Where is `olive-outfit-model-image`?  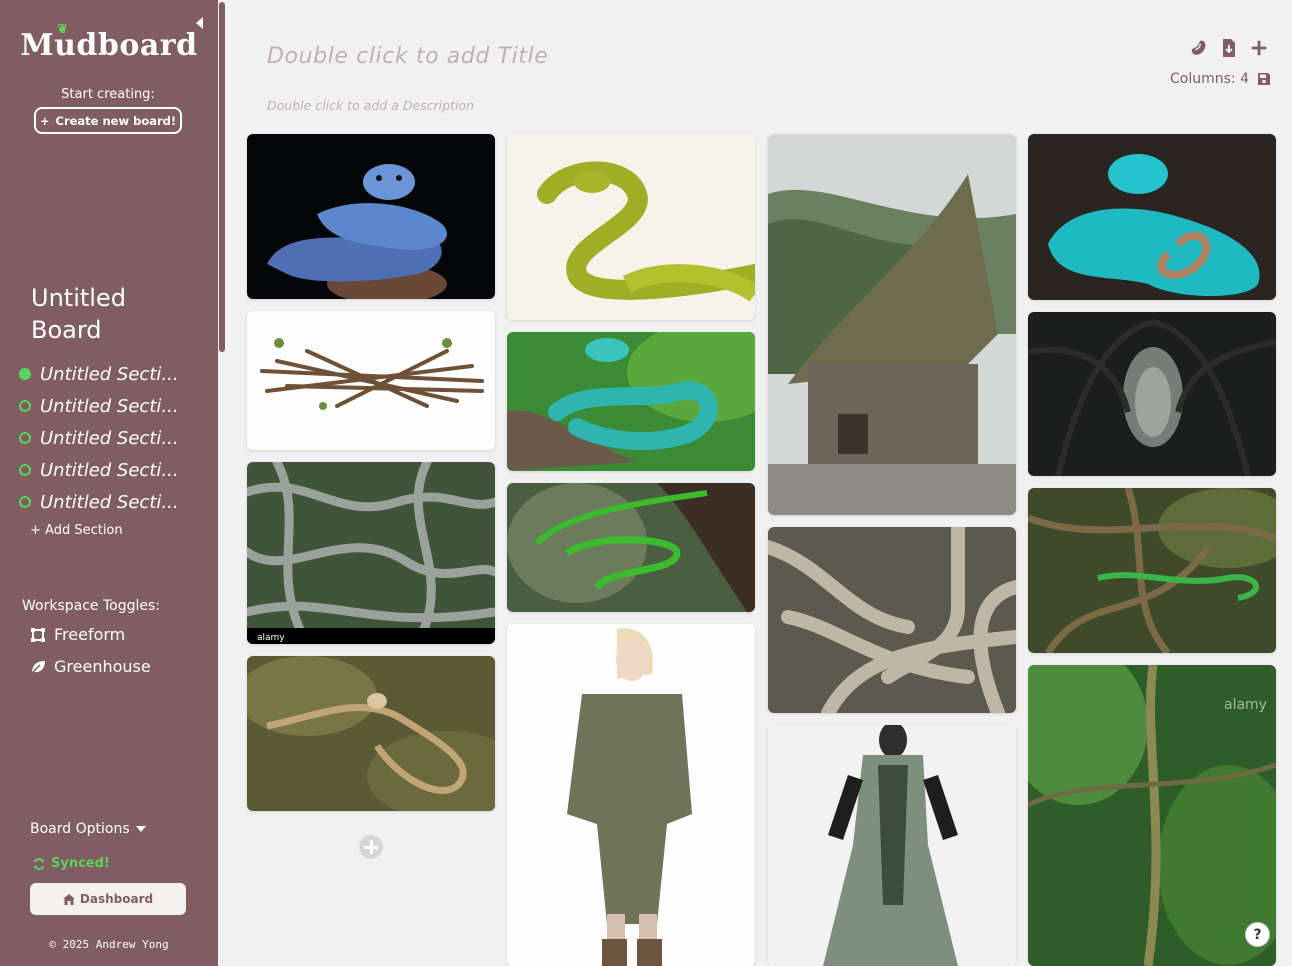 olive-outfit-model-image is located at coordinates (631, 795).